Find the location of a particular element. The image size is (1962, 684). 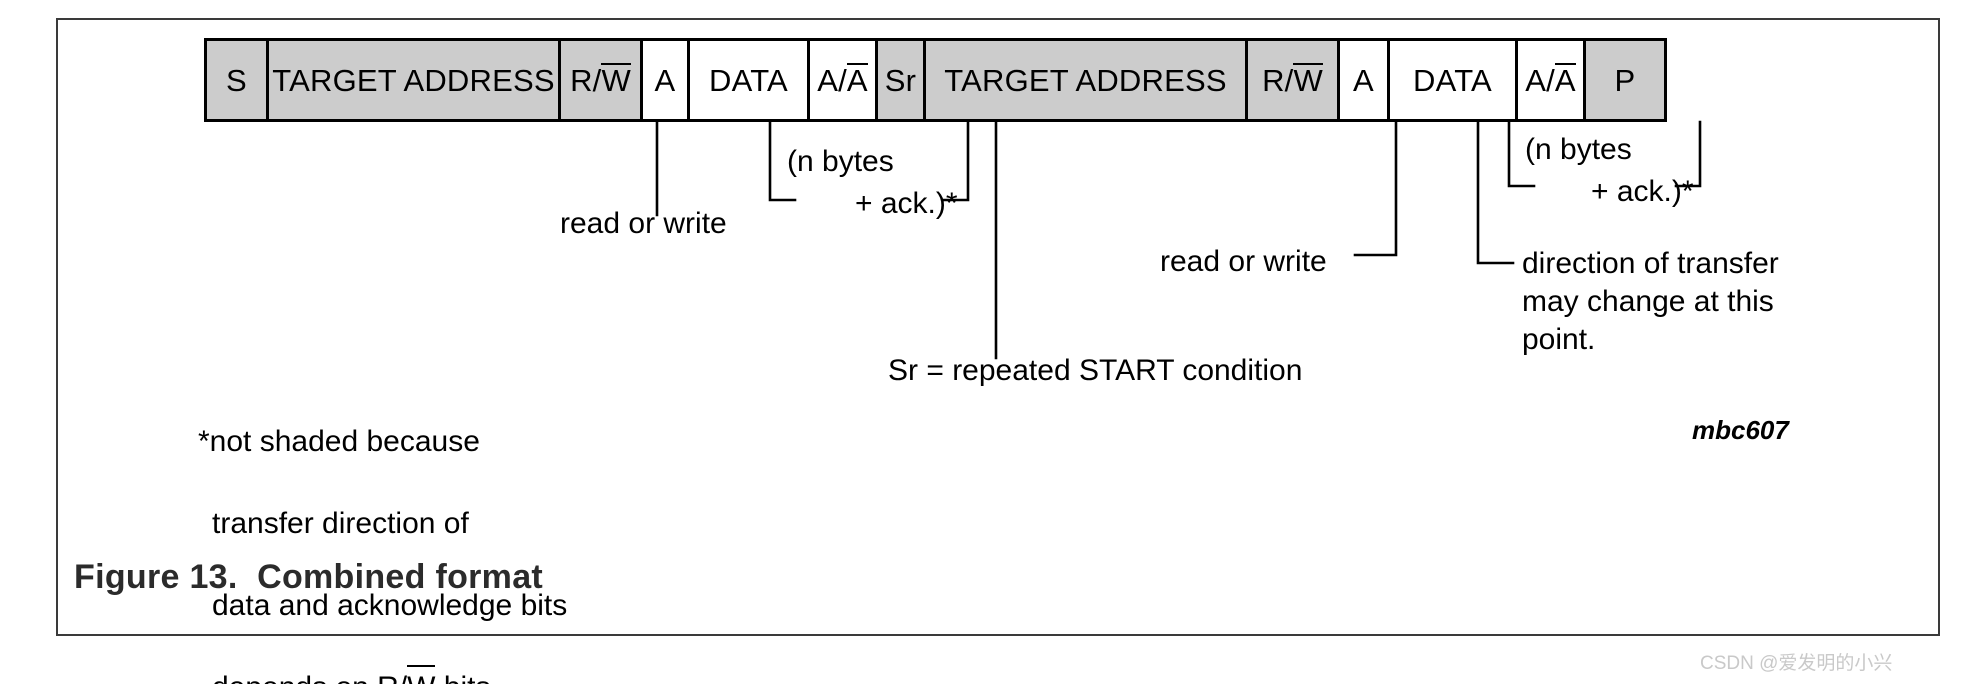

packet-field-1: TARGET ADDRESS is located at coordinates (415, 80).